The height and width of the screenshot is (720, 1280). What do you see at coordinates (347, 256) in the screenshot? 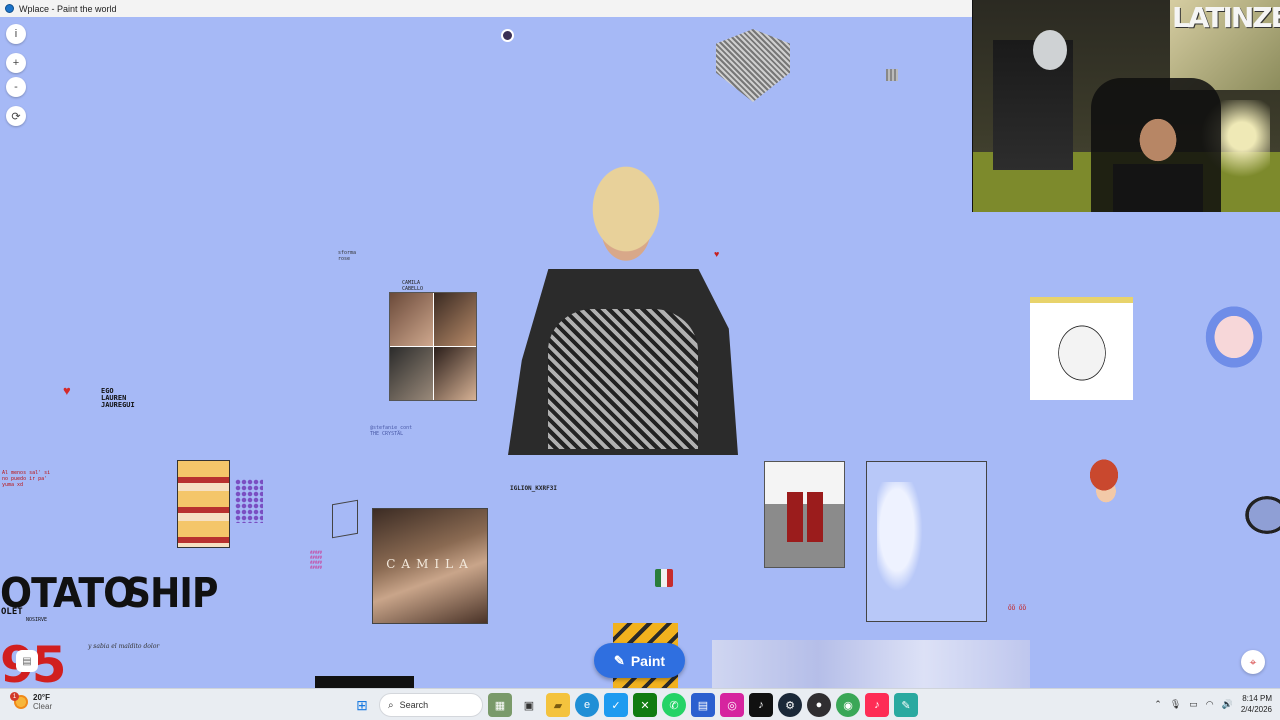
I see `small-note-text: sforma rose` at bounding box center [347, 256].